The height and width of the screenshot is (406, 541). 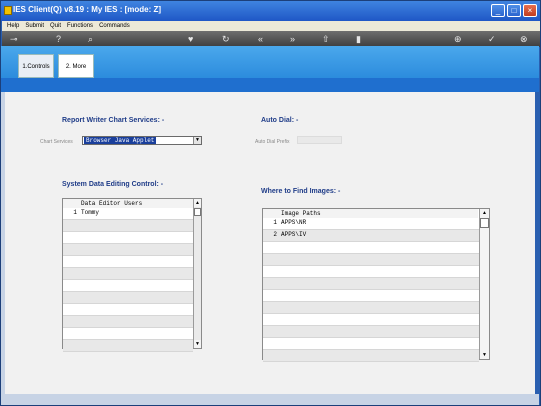 I want to click on toolbar: ⊸ ? ⌕ ♥ ↻ « » ⇧ ▮ ⊕ ✓ ⊗, so click(x=271, y=39).